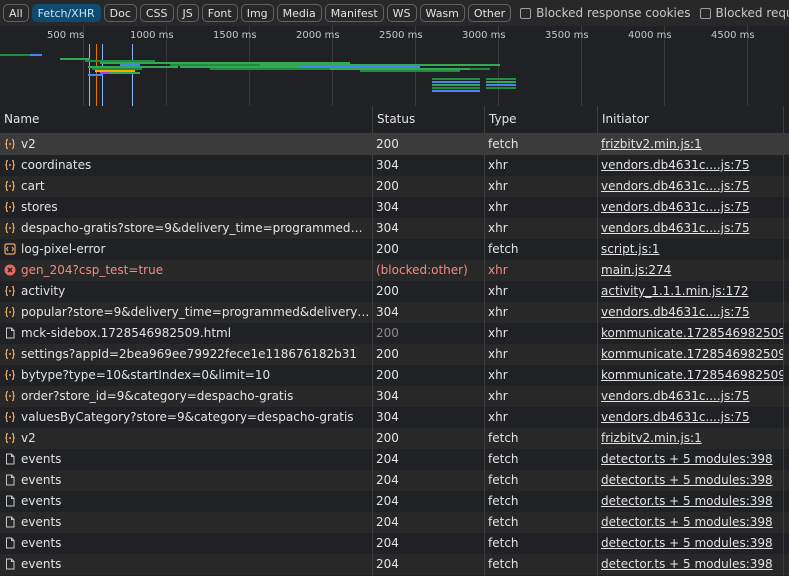 The height and width of the screenshot is (576, 789). I want to click on initiator-link: main.js:274, so click(636, 270).